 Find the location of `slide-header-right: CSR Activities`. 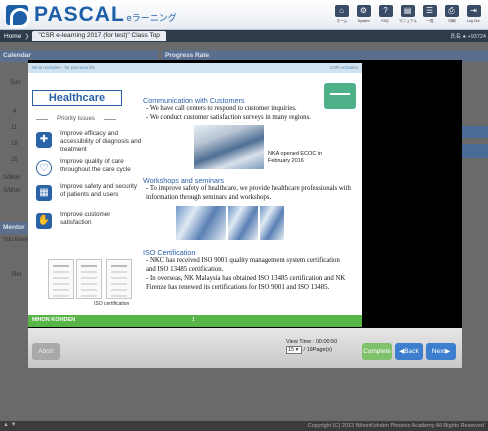

slide-header-right: CSR Activities is located at coordinates (343, 67).